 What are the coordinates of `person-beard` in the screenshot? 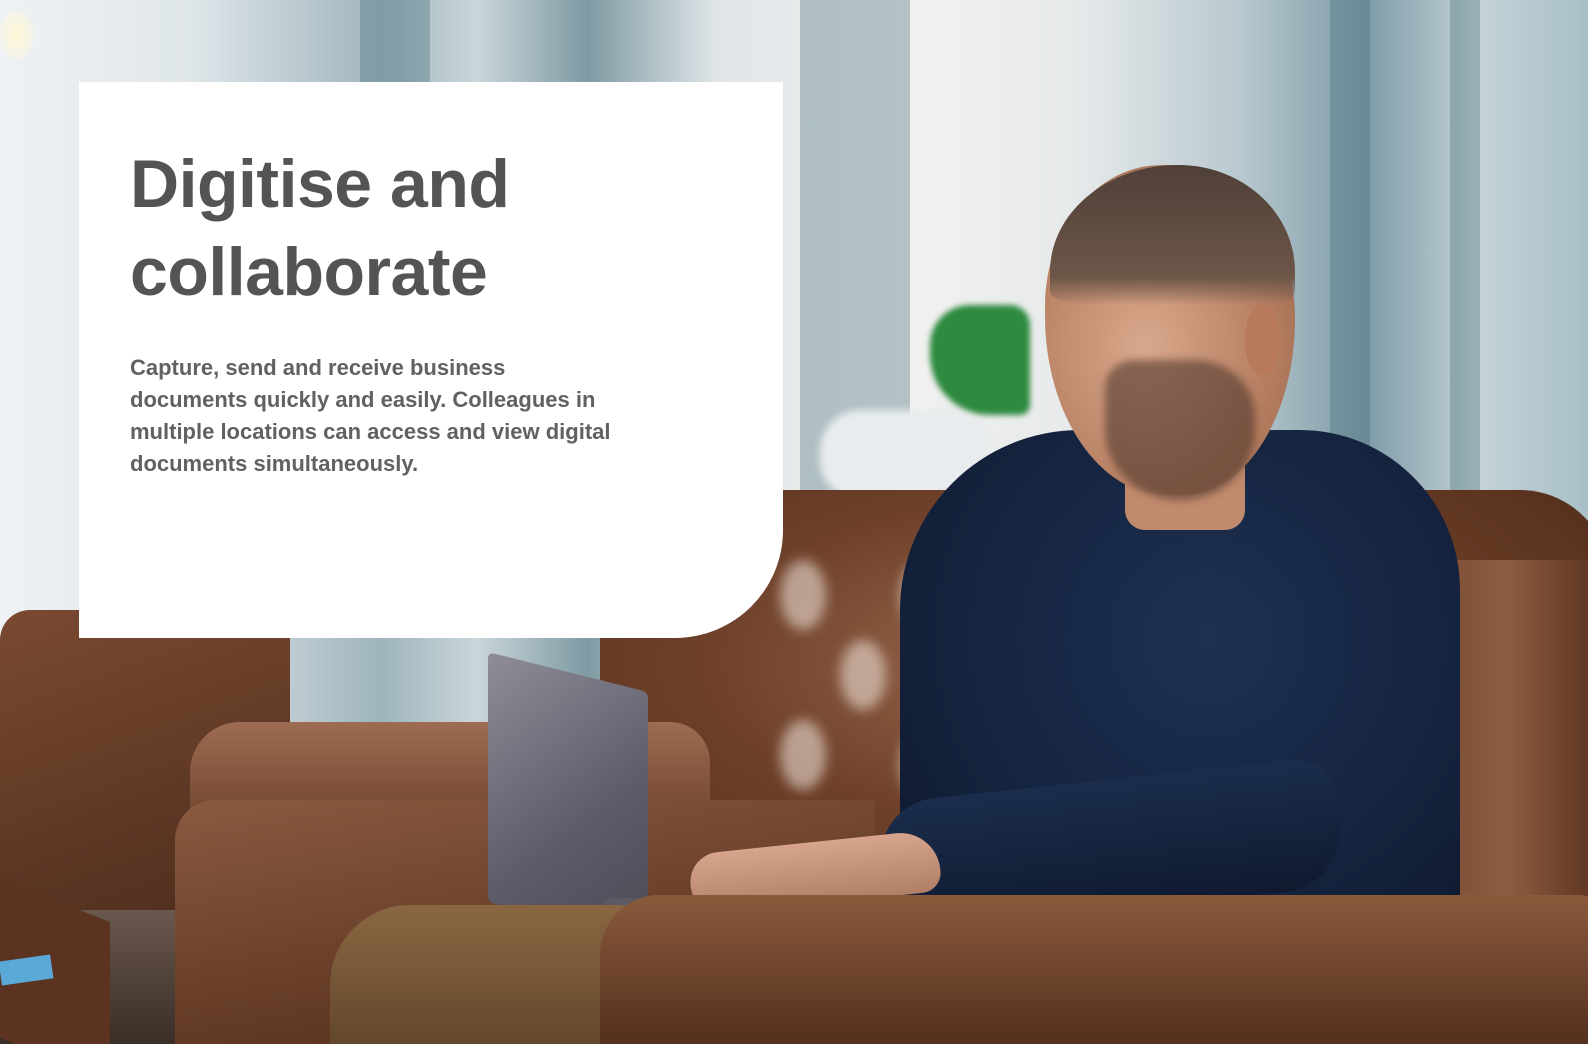 It's located at (1180, 430).